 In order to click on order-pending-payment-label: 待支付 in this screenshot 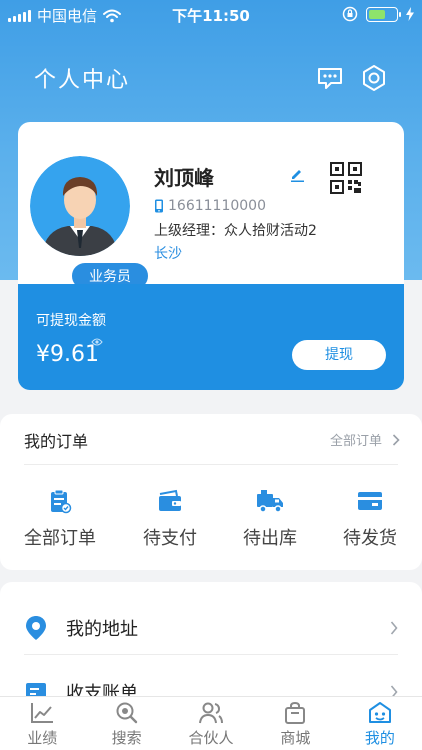, I will do `click(170, 538)`.